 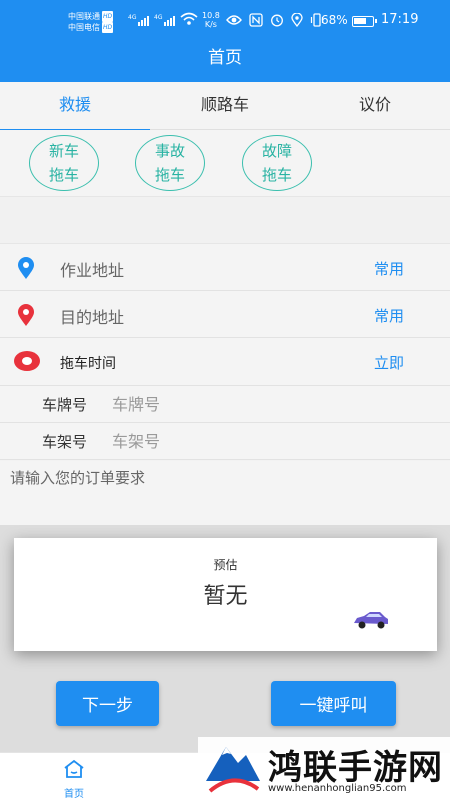 I want to click on battery-percent: 68%, so click(x=334, y=20).